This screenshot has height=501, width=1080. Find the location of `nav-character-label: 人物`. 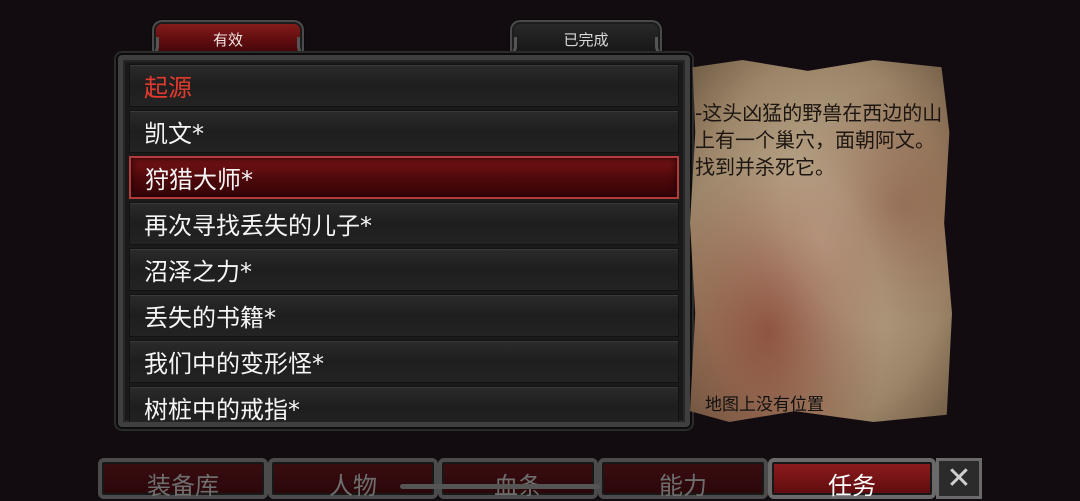

nav-character-label: 人物 is located at coordinates (353, 486).